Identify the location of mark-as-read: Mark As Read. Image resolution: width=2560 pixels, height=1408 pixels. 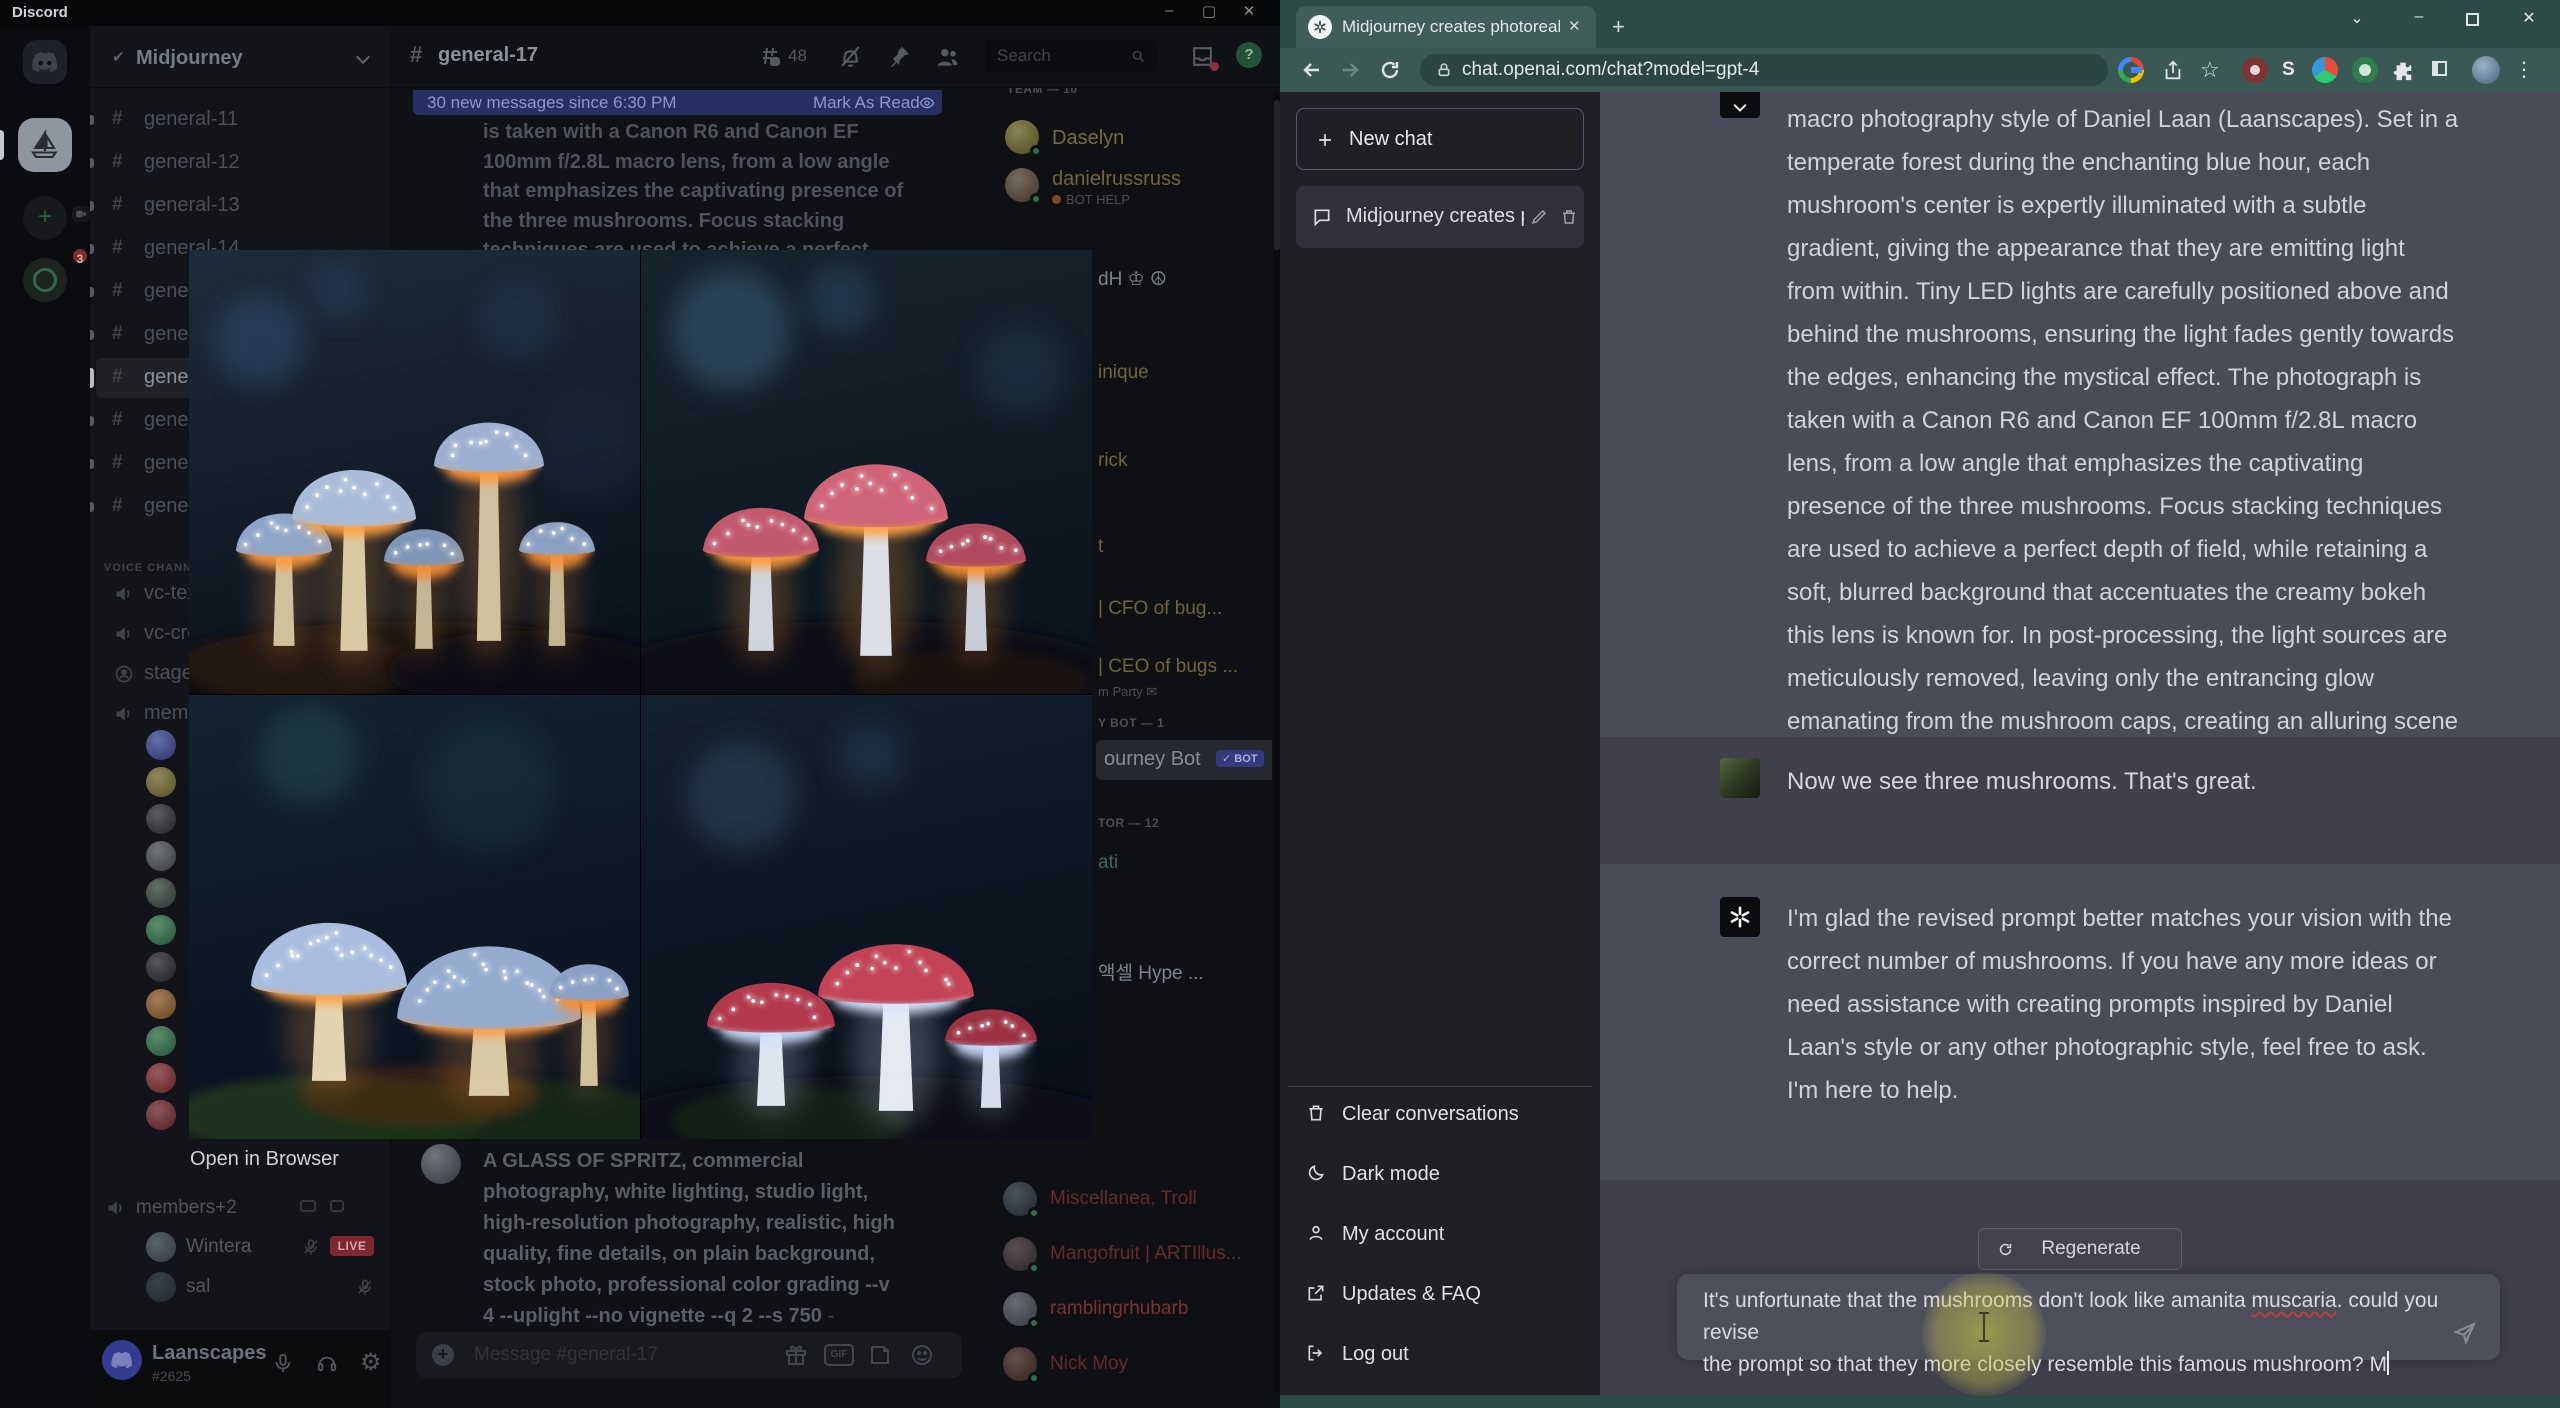
(866, 103).